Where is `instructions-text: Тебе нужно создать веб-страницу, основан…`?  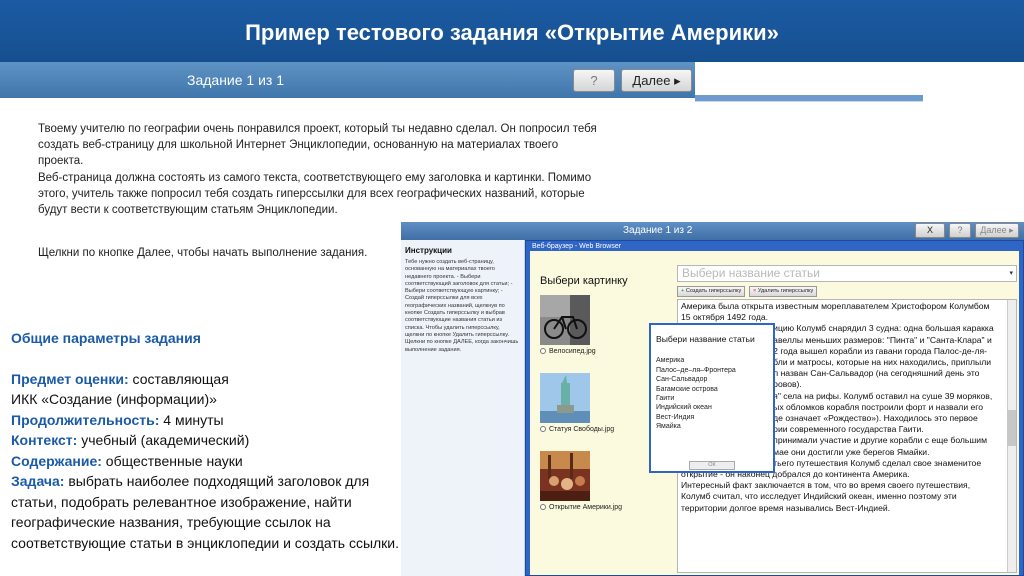
instructions-text: Тебе нужно создать веб-страницу, основан… is located at coordinates (462, 306).